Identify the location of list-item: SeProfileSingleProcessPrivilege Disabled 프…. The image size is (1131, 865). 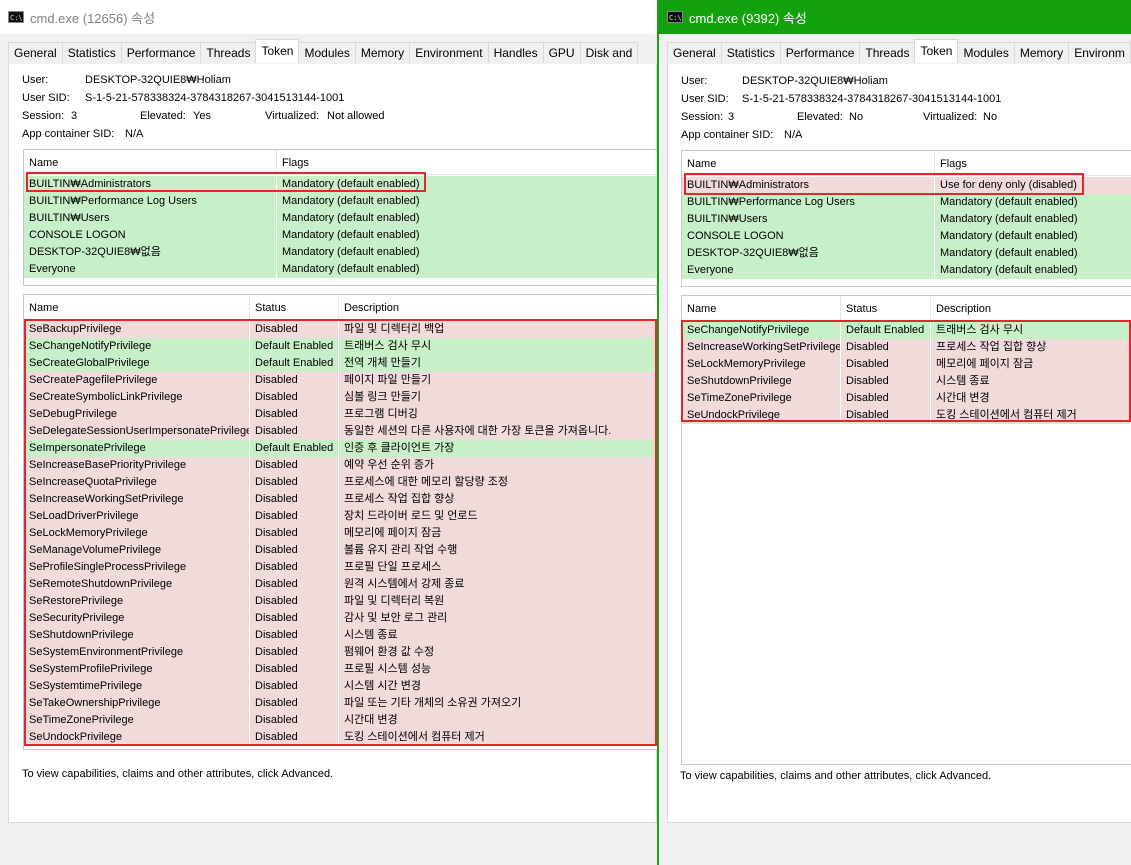
(340, 567).